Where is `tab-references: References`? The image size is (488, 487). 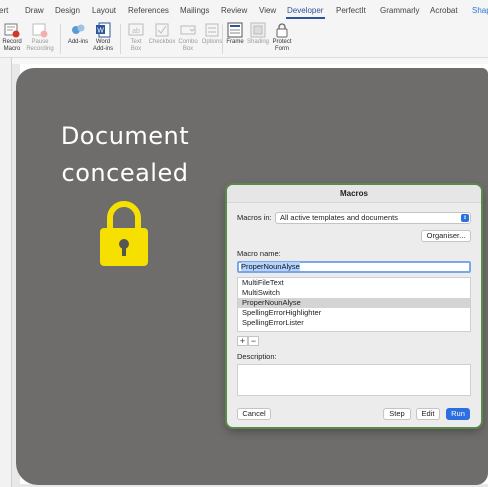
tab-references: References is located at coordinates (148, 10).